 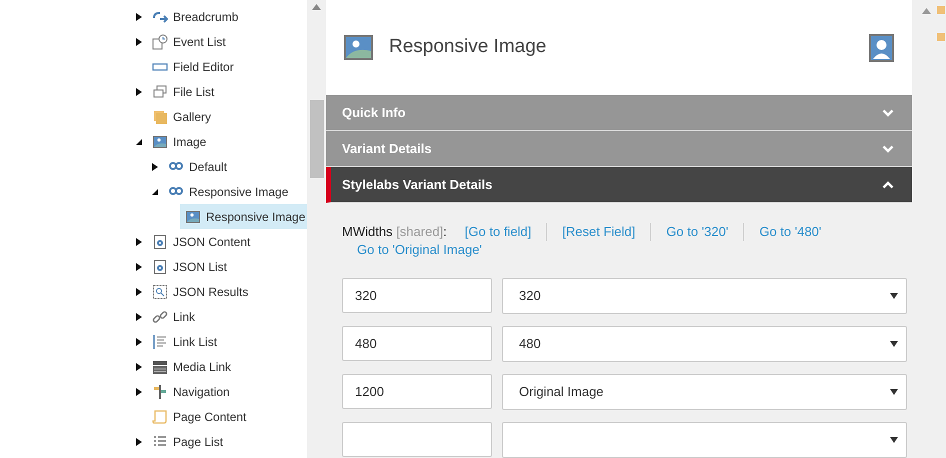 What do you see at coordinates (203, 416) in the screenshot?
I see `tree-item: Page Content` at bounding box center [203, 416].